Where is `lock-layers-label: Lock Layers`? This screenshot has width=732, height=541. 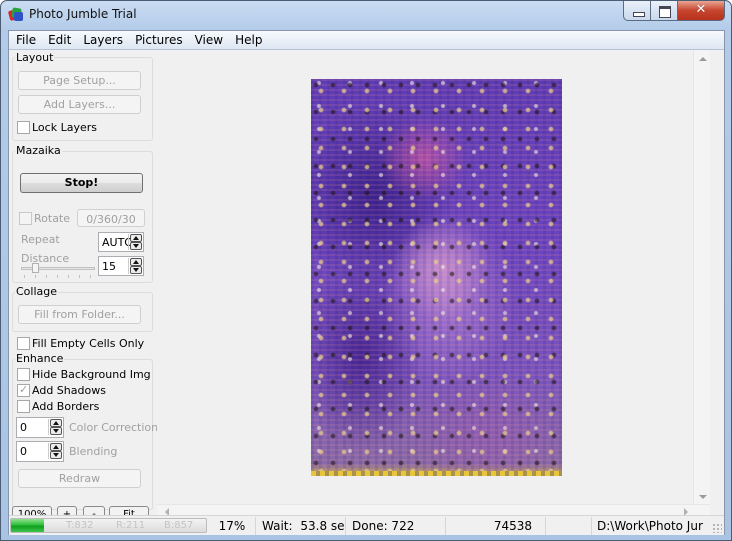 lock-layers-label: Lock Layers is located at coordinates (64, 127).